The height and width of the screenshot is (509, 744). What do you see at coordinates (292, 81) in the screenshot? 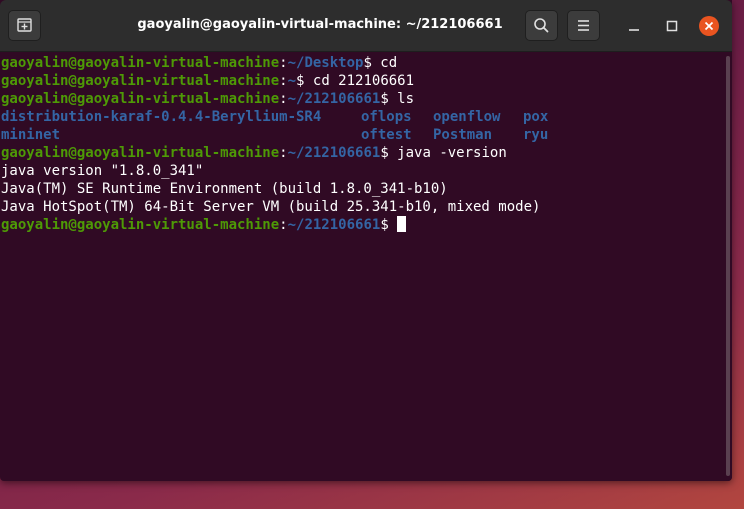
I see `prompt-path: ~` at bounding box center [292, 81].